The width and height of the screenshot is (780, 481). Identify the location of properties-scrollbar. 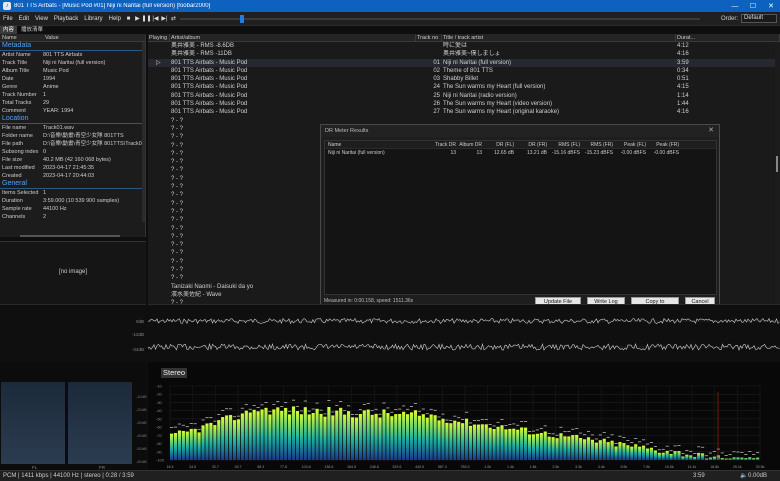
(143, 132).